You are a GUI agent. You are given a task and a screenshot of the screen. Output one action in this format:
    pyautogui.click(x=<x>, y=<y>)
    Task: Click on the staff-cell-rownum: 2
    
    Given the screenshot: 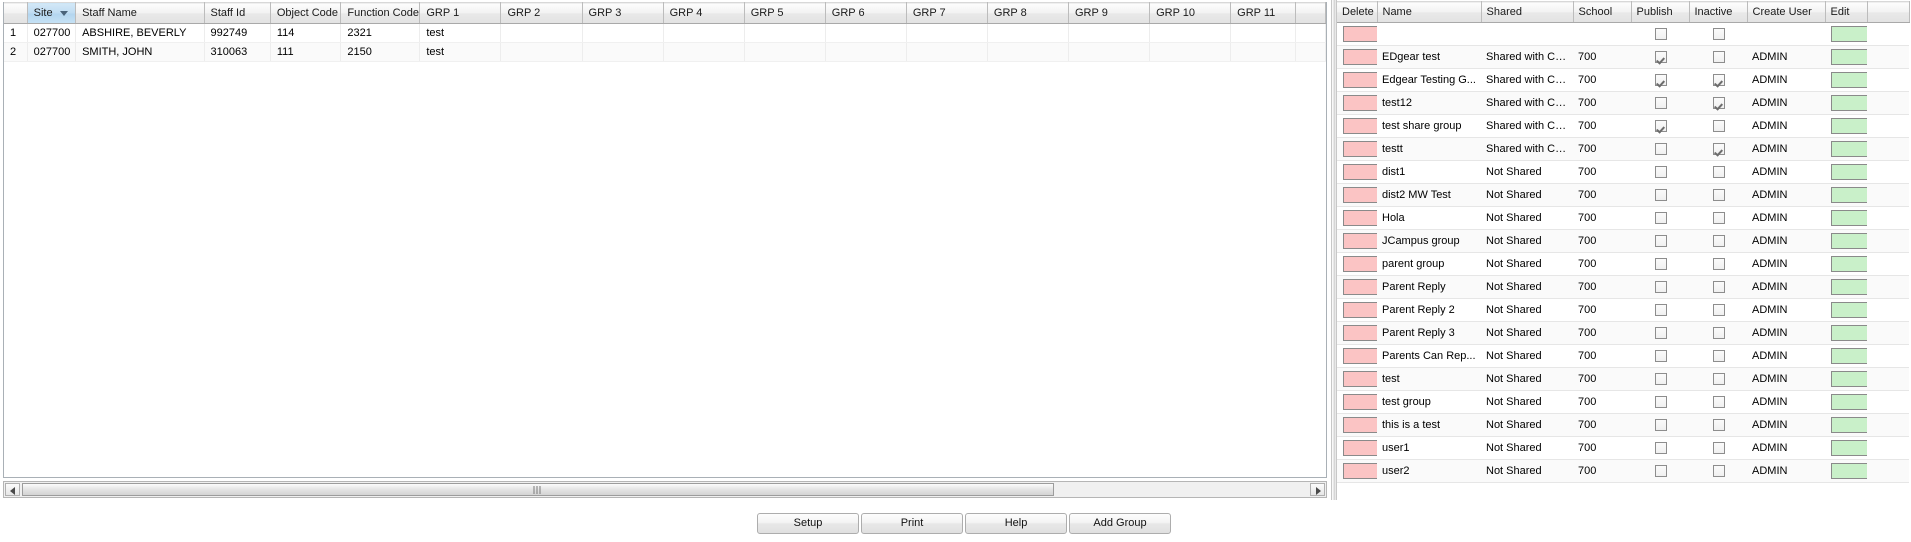 What is the action you would take?
    pyautogui.click(x=16, y=52)
    